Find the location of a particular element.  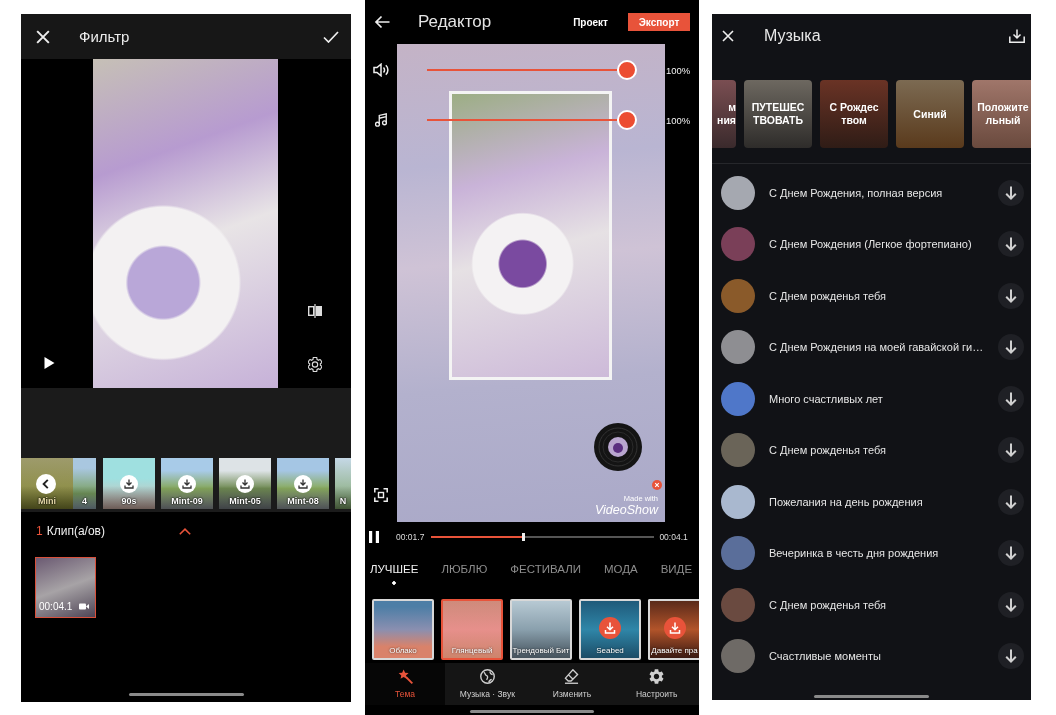

total-time: 00:04.1 is located at coordinates (673, 537).